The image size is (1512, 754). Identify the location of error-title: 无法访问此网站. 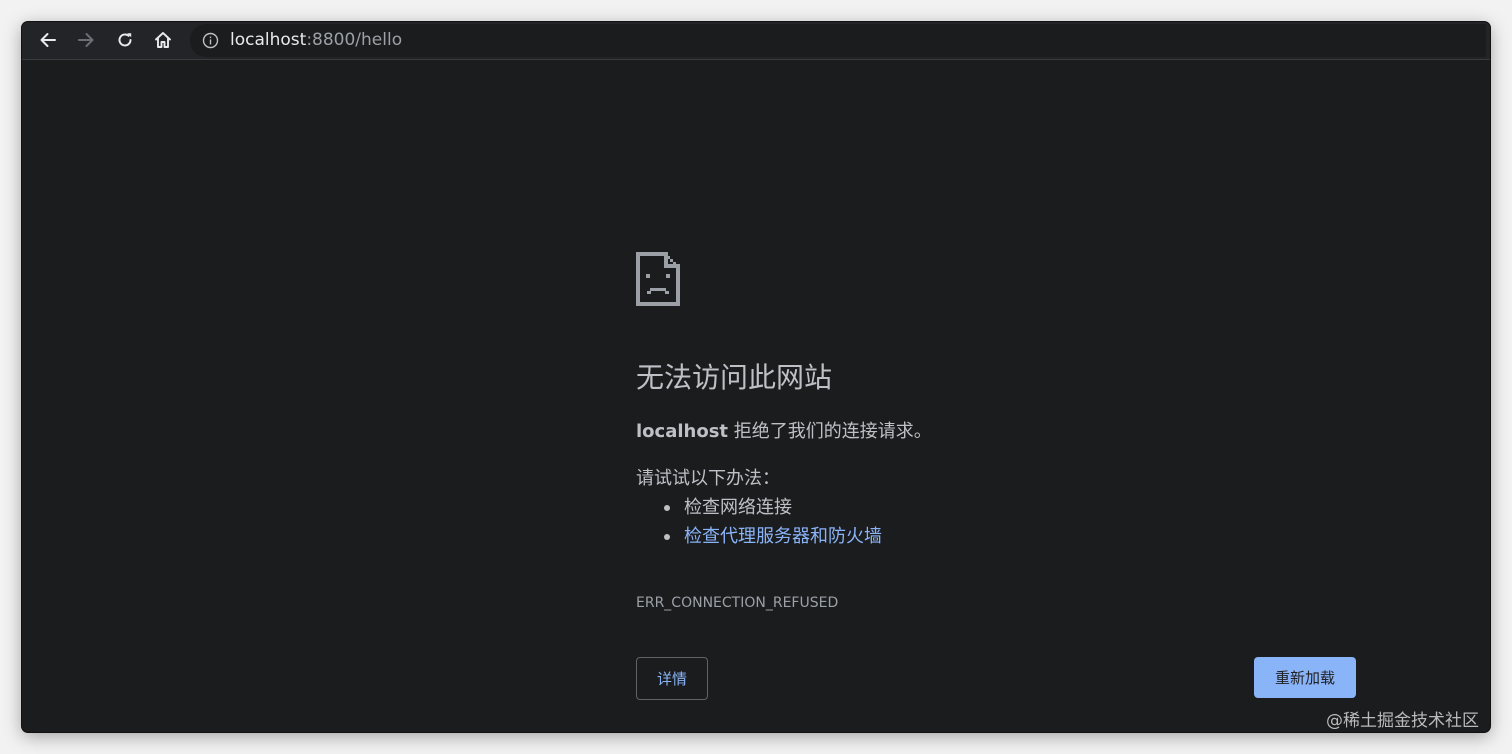
(734, 377).